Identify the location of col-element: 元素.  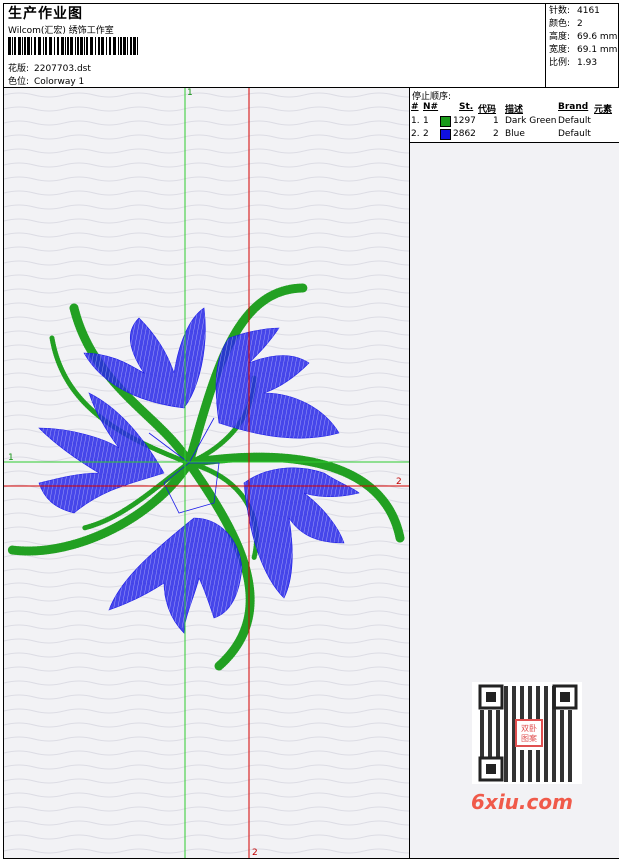
(603, 110).